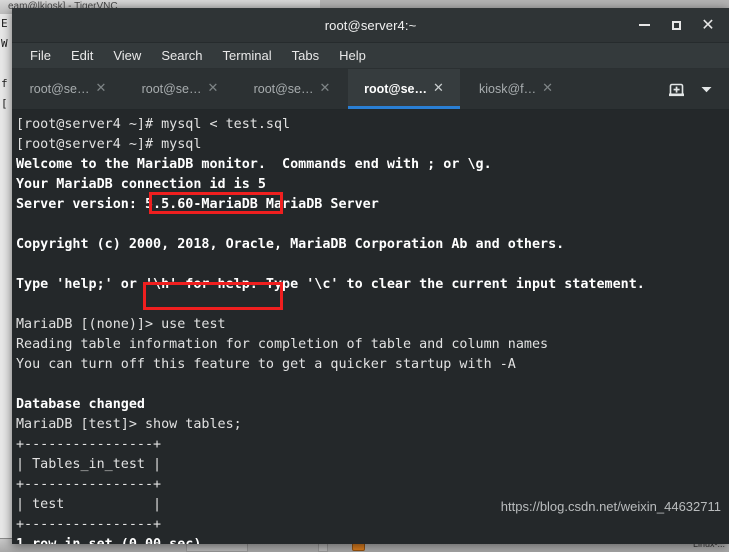 This screenshot has width=729, height=552. I want to click on menu-item-edit: Edit, so click(82, 55).